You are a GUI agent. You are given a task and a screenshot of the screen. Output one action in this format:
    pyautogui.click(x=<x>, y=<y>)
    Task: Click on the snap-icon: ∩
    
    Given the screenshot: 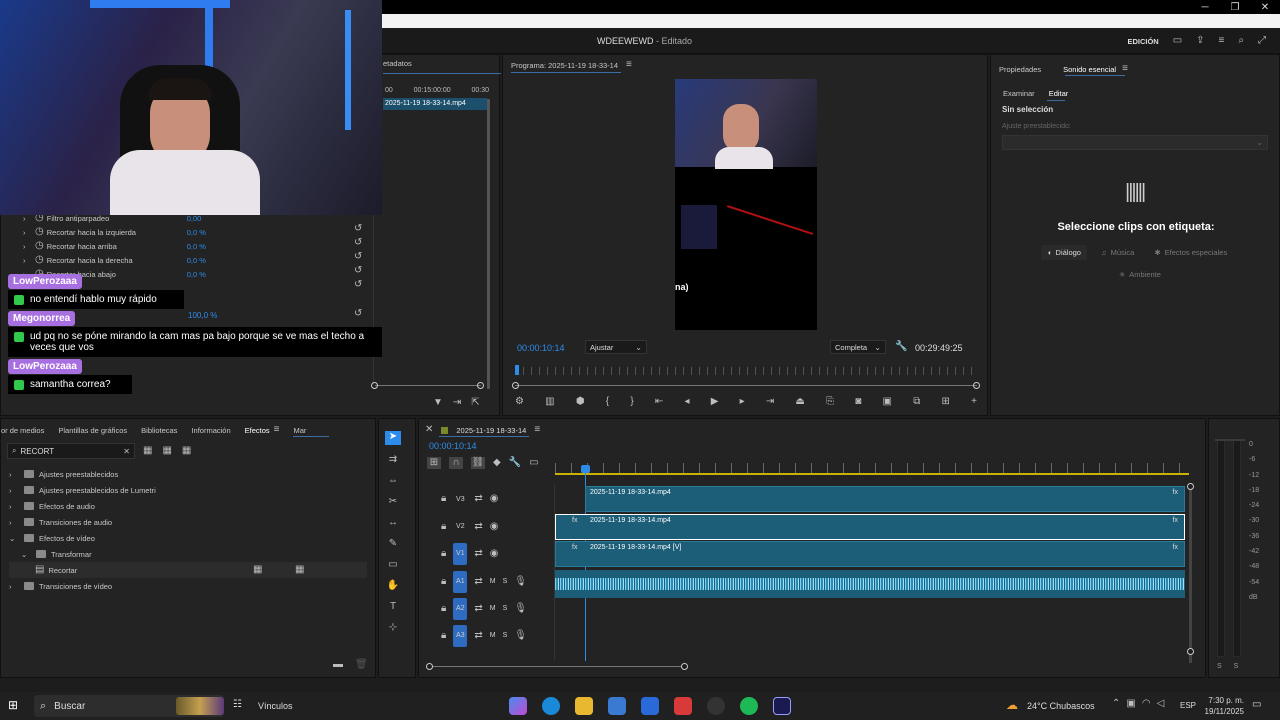 What is the action you would take?
    pyautogui.click(x=456, y=463)
    